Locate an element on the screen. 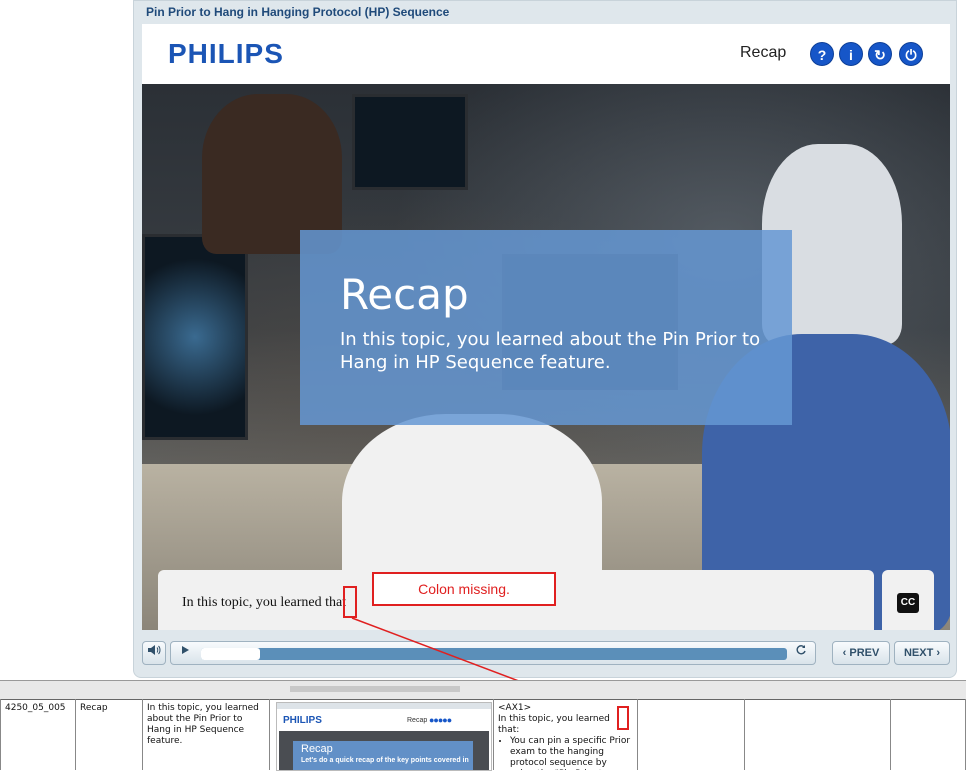 Image resolution: width=966 pixels, height=771 pixels. thumb-recap-label: Recap is located at coordinates (417, 720).